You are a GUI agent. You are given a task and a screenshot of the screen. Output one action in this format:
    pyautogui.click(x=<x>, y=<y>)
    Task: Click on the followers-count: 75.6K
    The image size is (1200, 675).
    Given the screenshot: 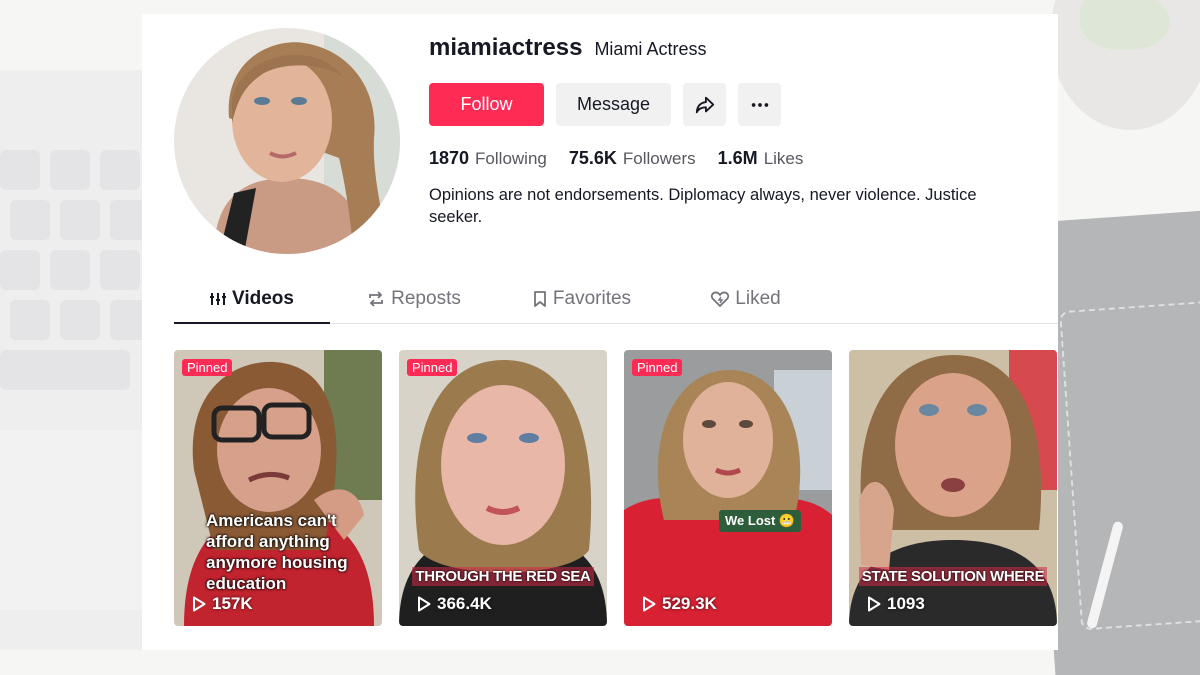 What is the action you would take?
    pyautogui.click(x=592, y=158)
    